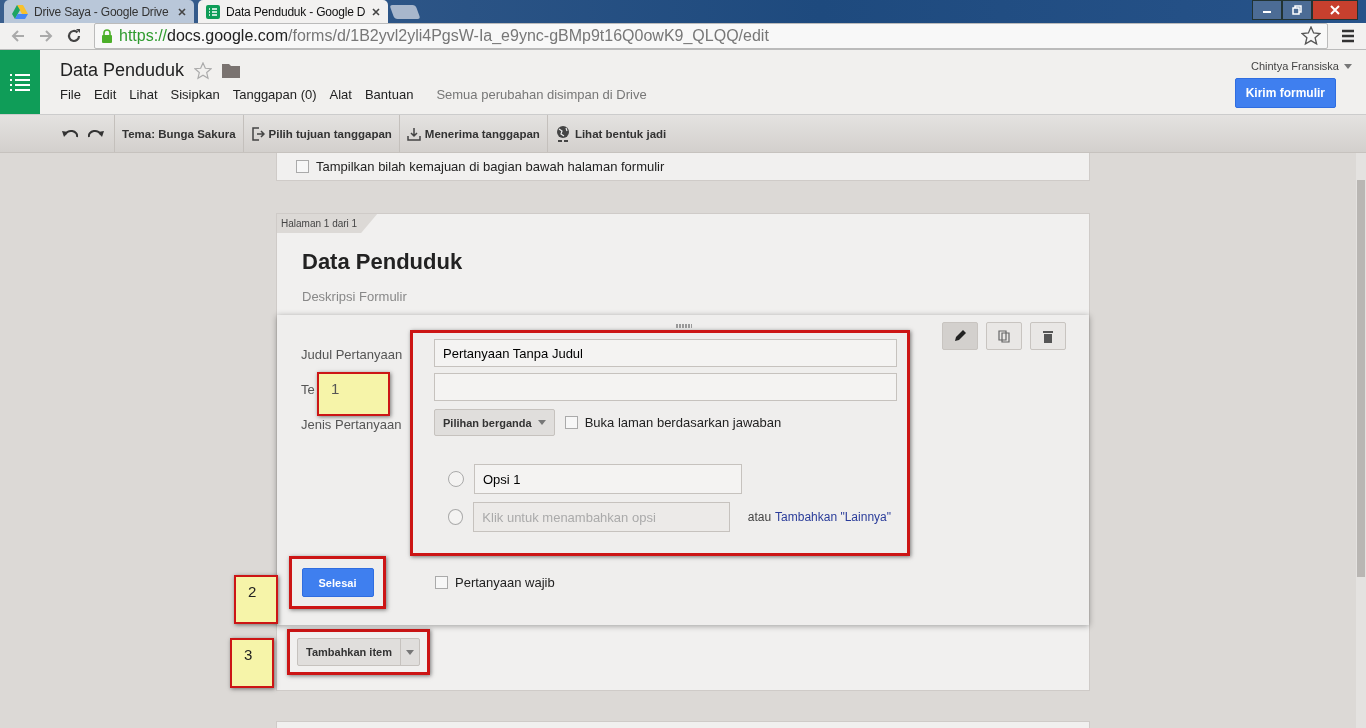 The width and height of the screenshot is (1366, 728). I want to click on send-form-button: Kirim formulir, so click(1285, 93).